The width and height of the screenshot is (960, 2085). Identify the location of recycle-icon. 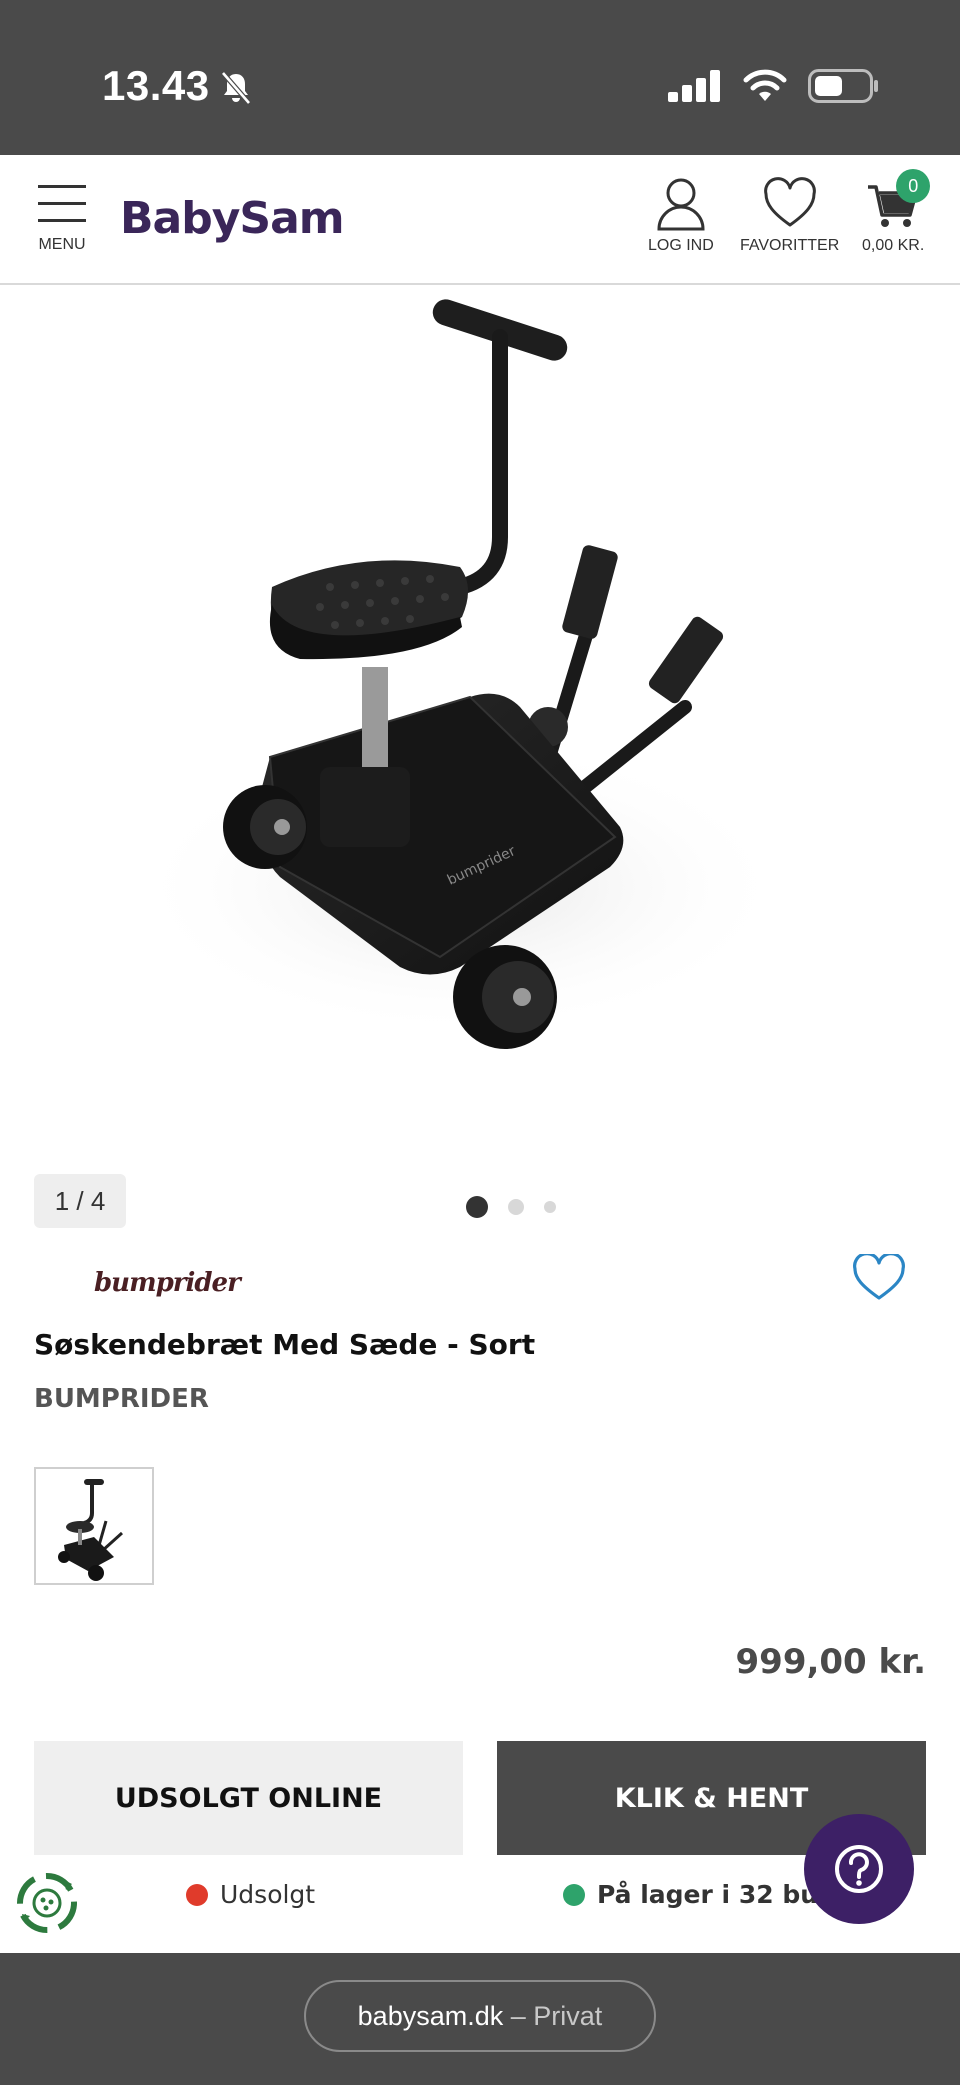
(47, 1903).